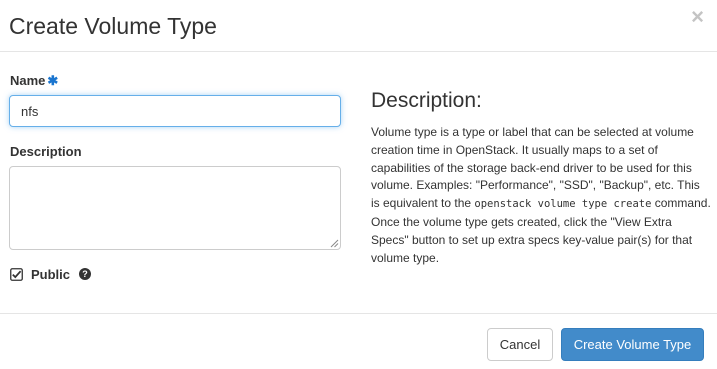 This screenshot has height=369, width=717. I want to click on help-heading: Description:, so click(426, 100).